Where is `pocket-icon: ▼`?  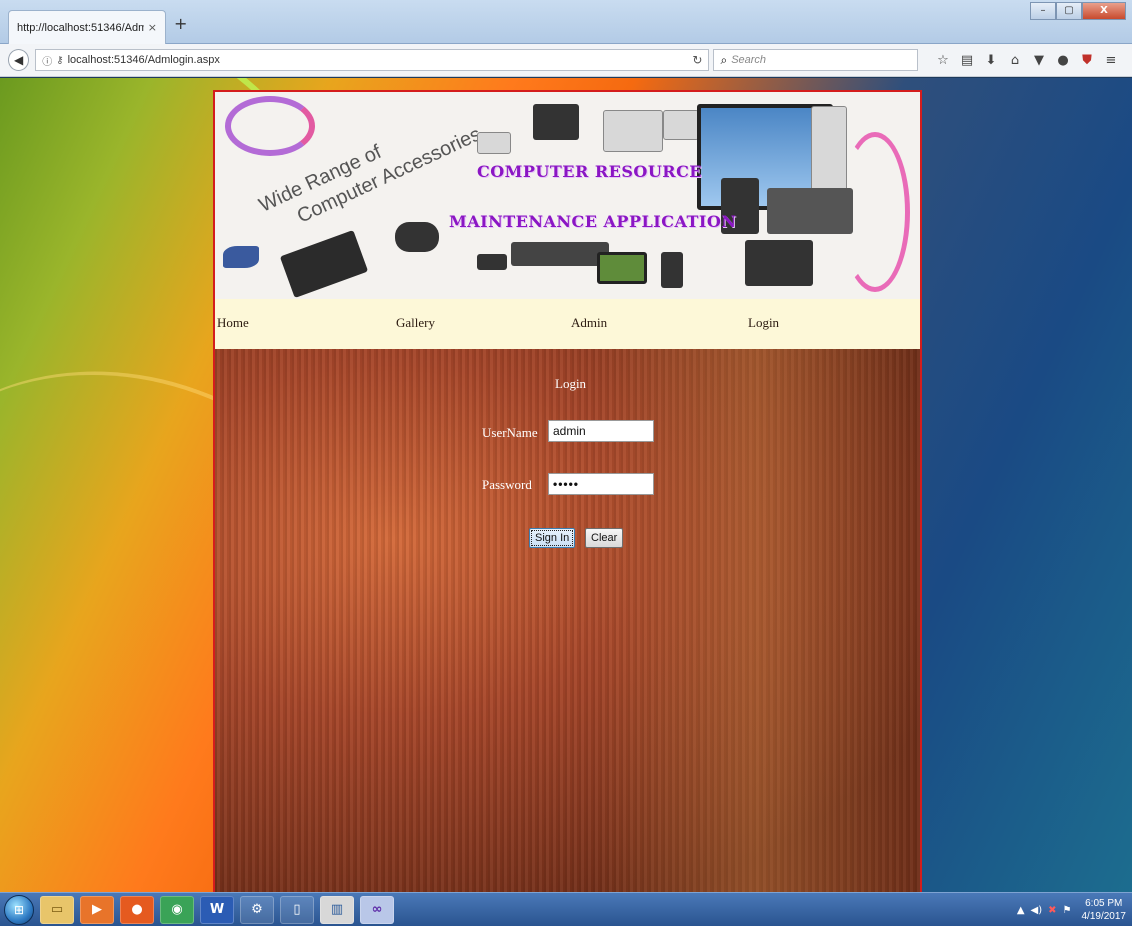 pocket-icon: ▼ is located at coordinates (1039, 60).